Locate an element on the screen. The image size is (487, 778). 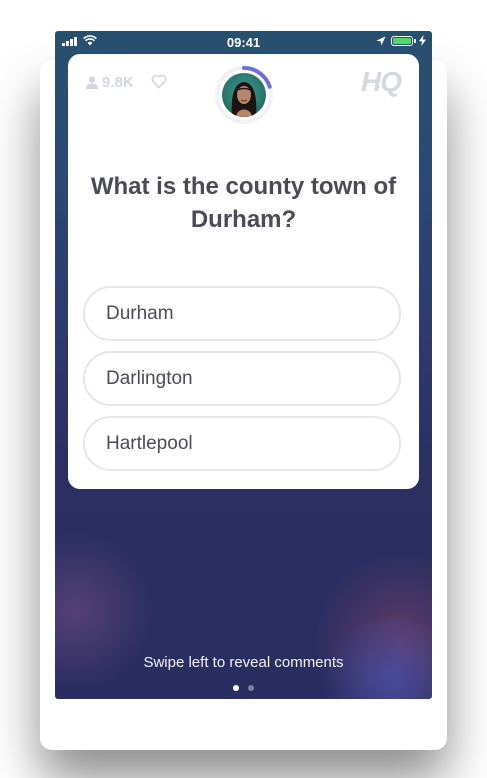
avatar is located at coordinates (244, 95).